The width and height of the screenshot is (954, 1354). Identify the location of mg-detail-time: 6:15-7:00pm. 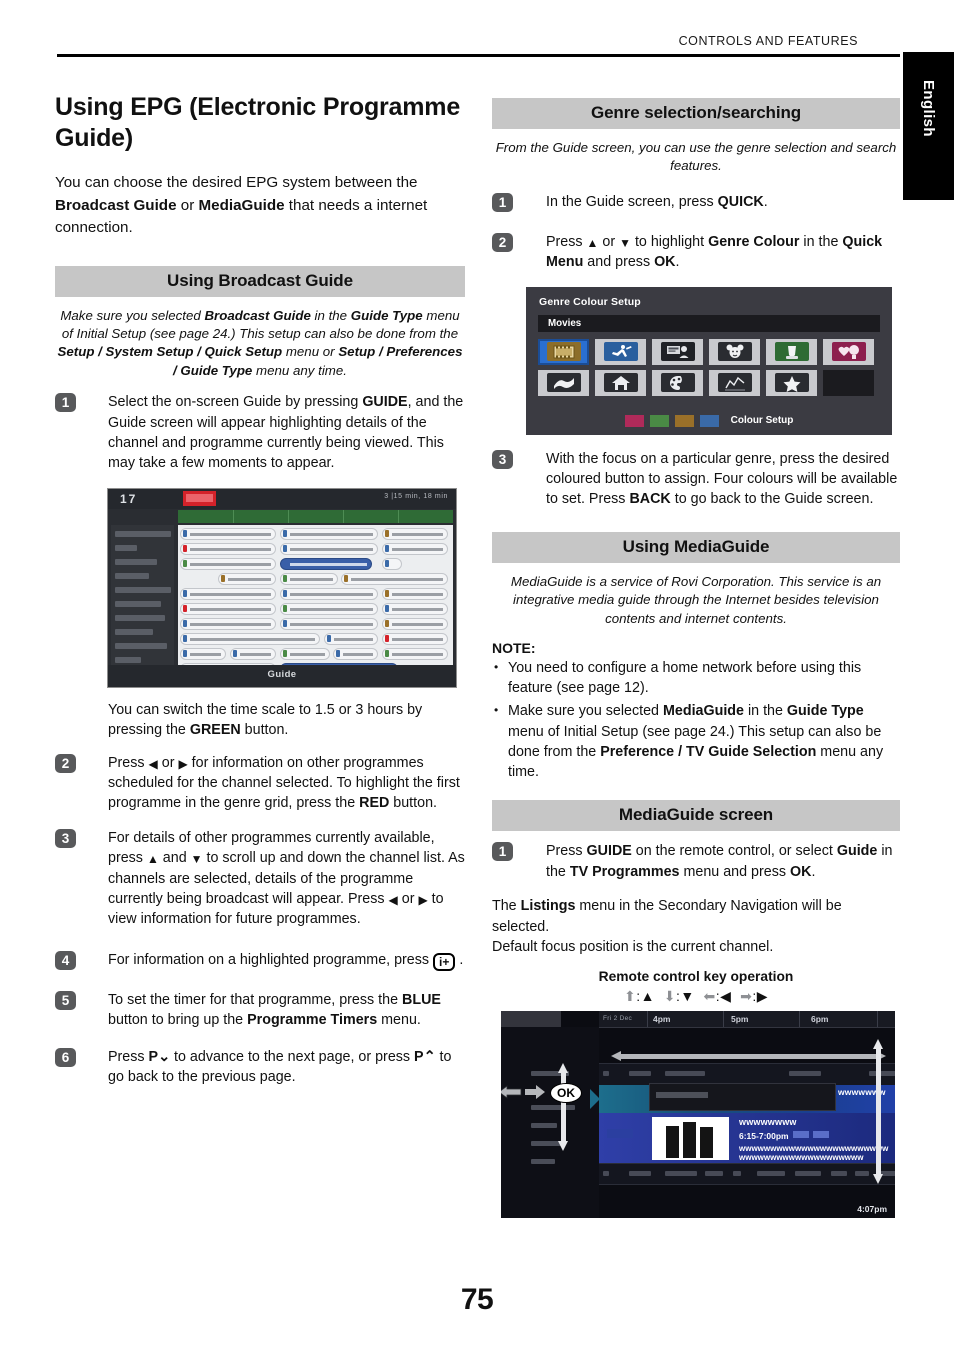
(764, 1136).